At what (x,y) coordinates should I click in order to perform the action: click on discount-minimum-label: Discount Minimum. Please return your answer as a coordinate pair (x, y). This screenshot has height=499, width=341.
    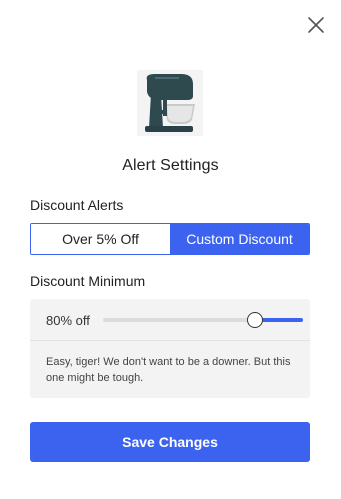
    Looking at the image, I should click on (88, 281).